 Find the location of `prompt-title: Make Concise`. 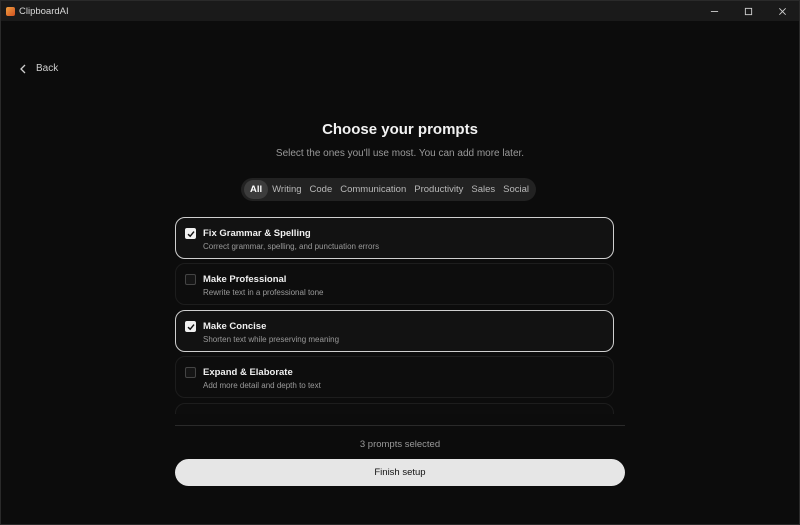

prompt-title: Make Concise is located at coordinates (235, 326).